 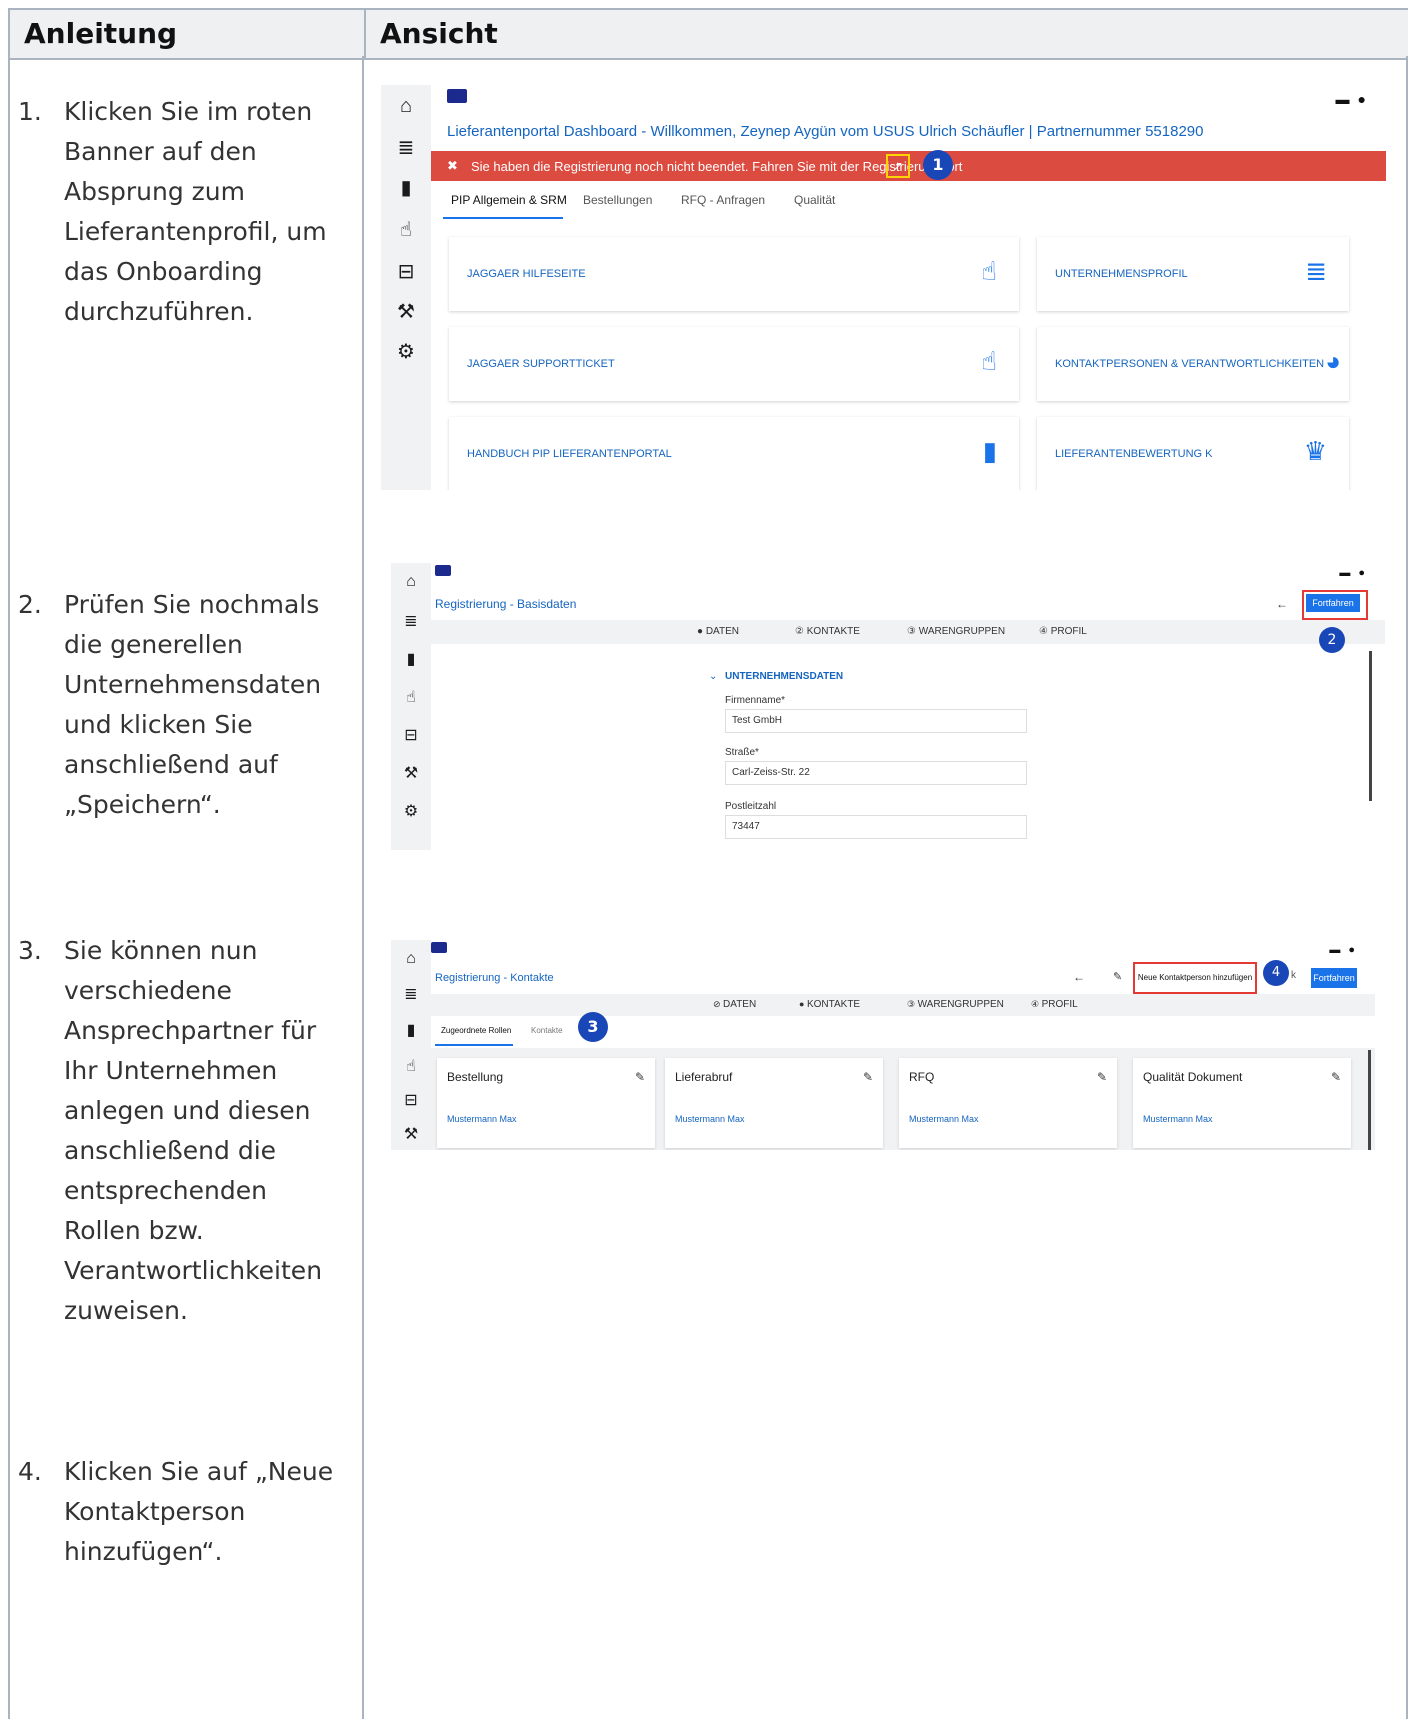 What do you see at coordinates (1193, 274) in the screenshot?
I see `tile-unternehmensprofil: UNTERNEHMENSPROFIL ≣` at bounding box center [1193, 274].